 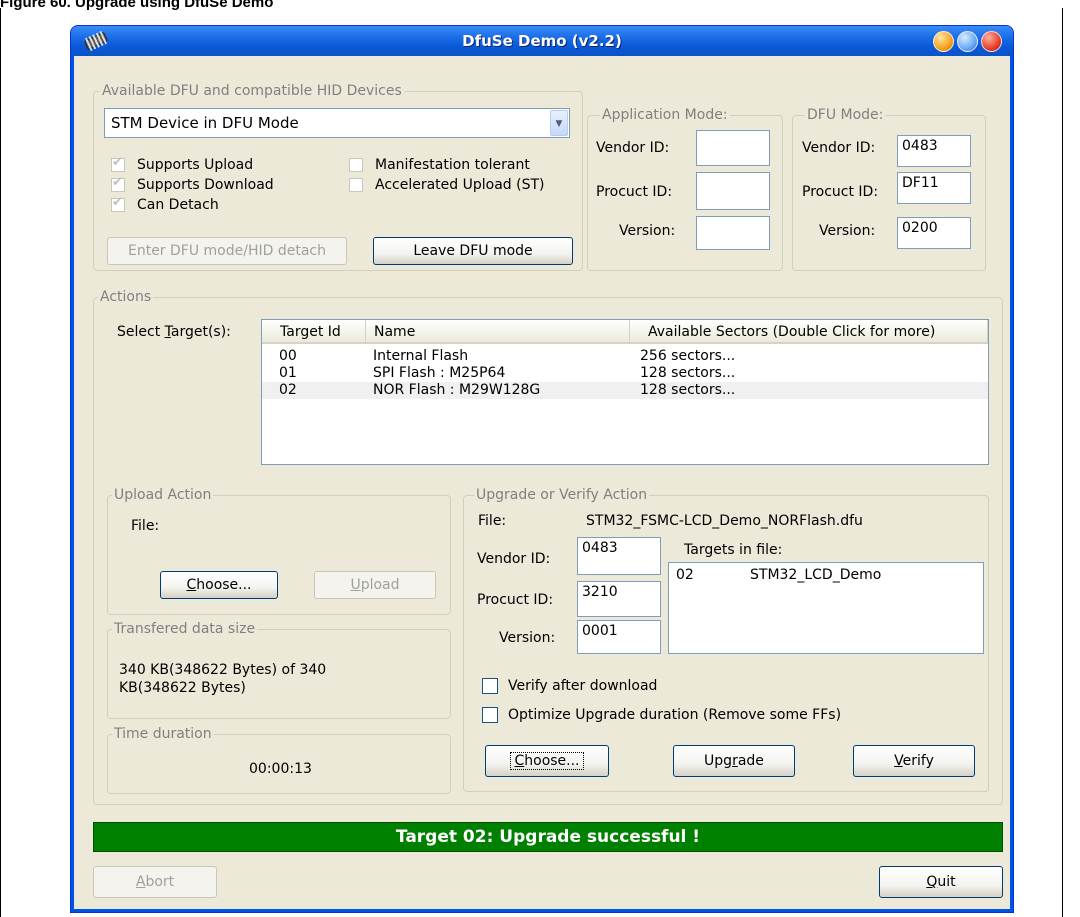 I want to click on target-name-cell: Internal Flash, so click(x=421, y=356).